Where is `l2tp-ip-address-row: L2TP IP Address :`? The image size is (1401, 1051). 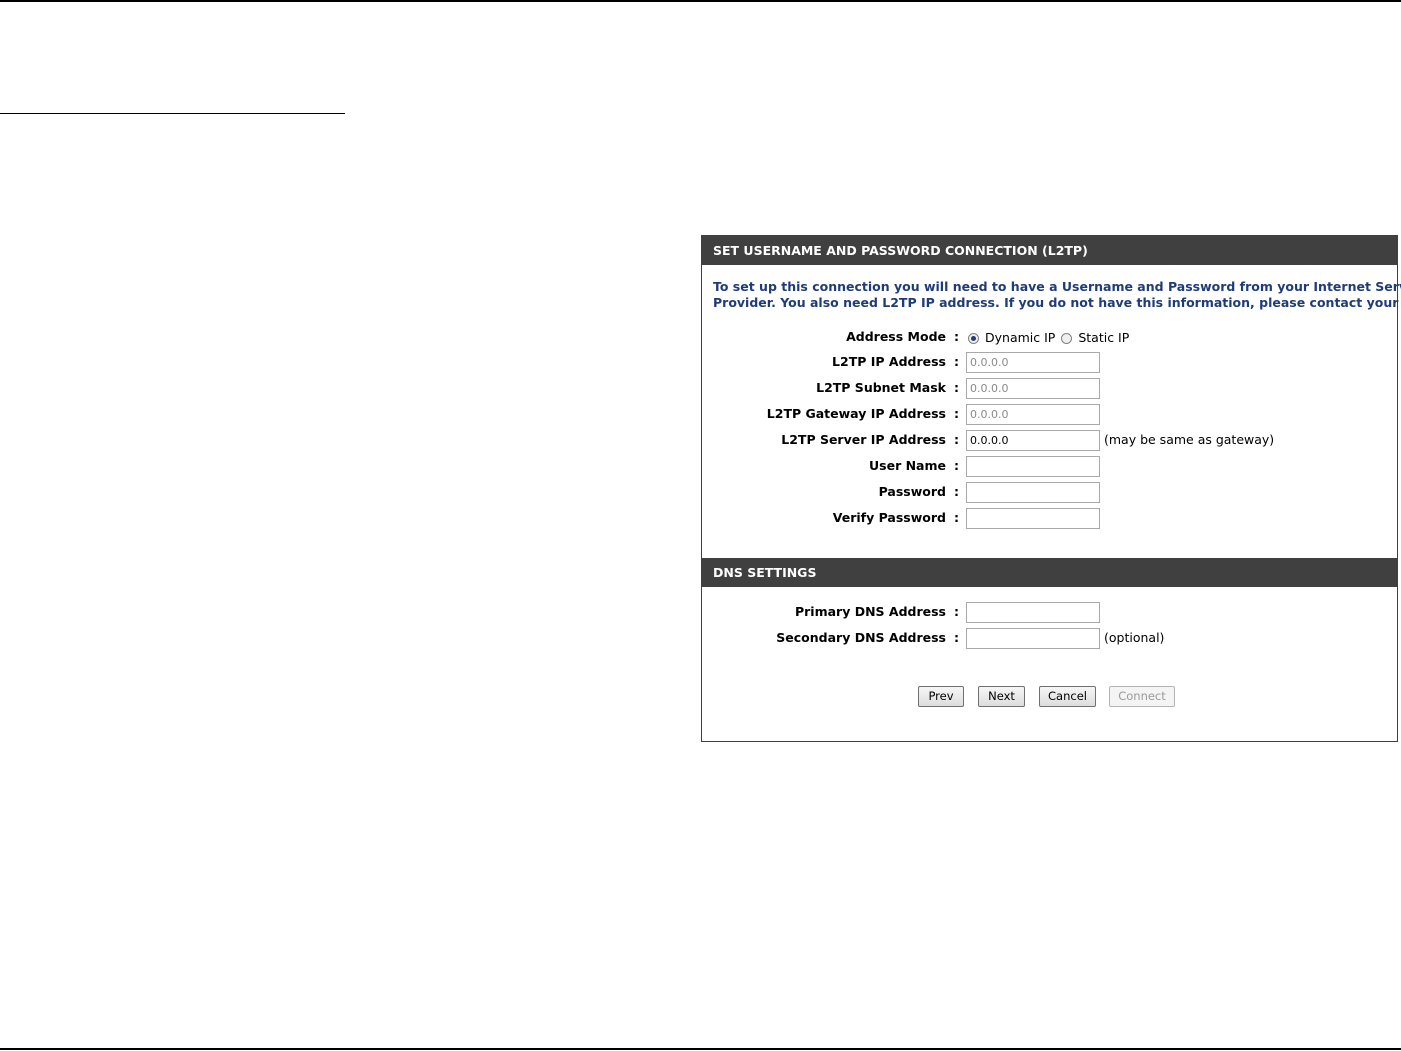 l2tp-ip-address-row: L2TP IP Address : is located at coordinates (1049, 362).